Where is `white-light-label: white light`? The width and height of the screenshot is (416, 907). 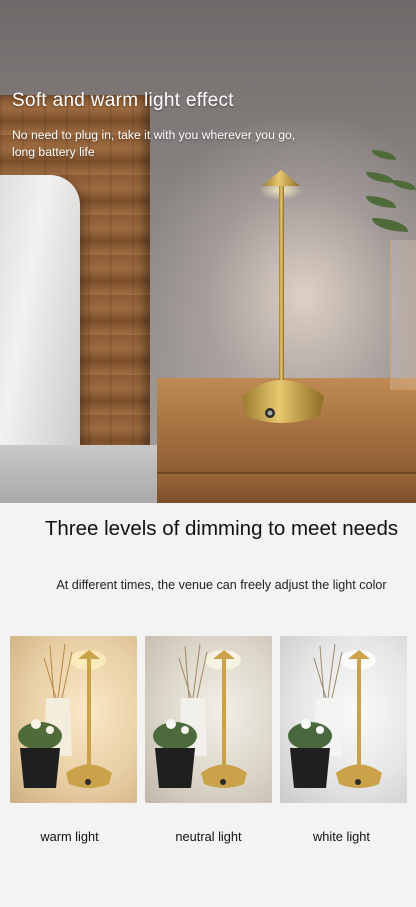
white-light-label: white light is located at coordinates (341, 836).